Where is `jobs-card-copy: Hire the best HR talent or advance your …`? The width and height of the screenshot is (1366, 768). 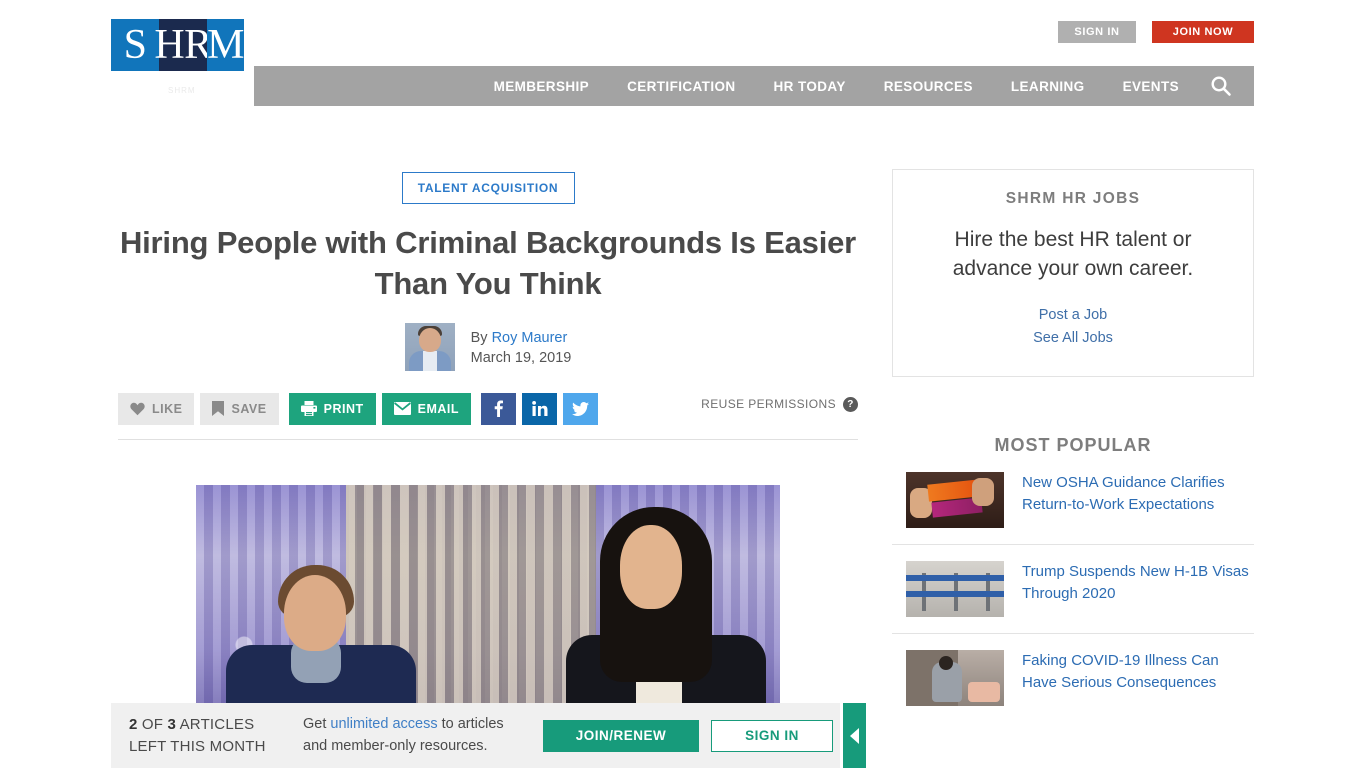 jobs-card-copy: Hire the best HR talent or advance your … is located at coordinates (1073, 254).